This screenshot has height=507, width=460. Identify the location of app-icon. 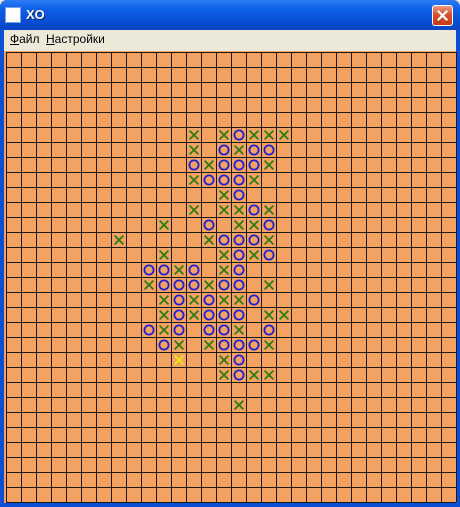
(13, 15).